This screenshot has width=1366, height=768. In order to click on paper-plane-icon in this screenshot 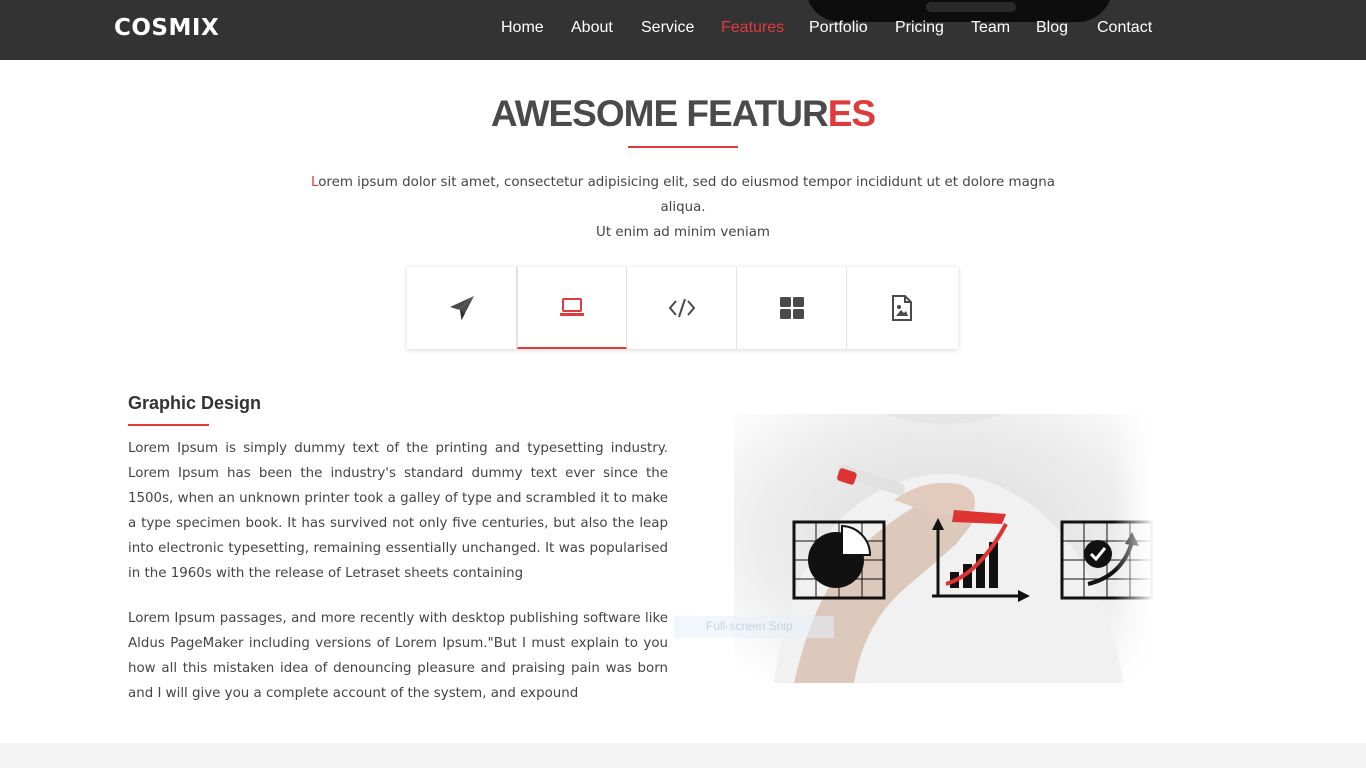, I will do `click(462, 308)`.